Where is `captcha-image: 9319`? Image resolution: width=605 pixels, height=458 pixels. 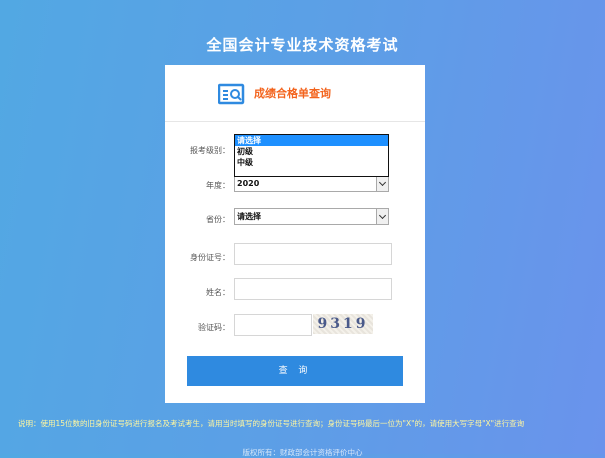 captcha-image: 9319 is located at coordinates (343, 324).